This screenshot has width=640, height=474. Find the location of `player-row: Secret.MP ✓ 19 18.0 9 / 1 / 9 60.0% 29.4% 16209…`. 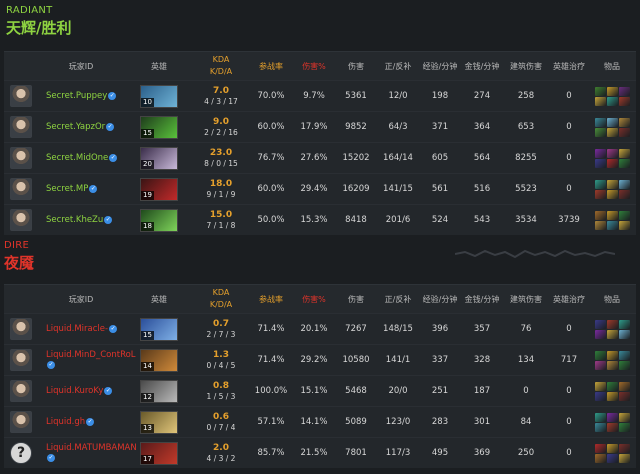

player-row: Secret.MP ✓ 19 18.0 9 / 1 / 9 60.0% 29.4% 16209… is located at coordinates (320, 188).